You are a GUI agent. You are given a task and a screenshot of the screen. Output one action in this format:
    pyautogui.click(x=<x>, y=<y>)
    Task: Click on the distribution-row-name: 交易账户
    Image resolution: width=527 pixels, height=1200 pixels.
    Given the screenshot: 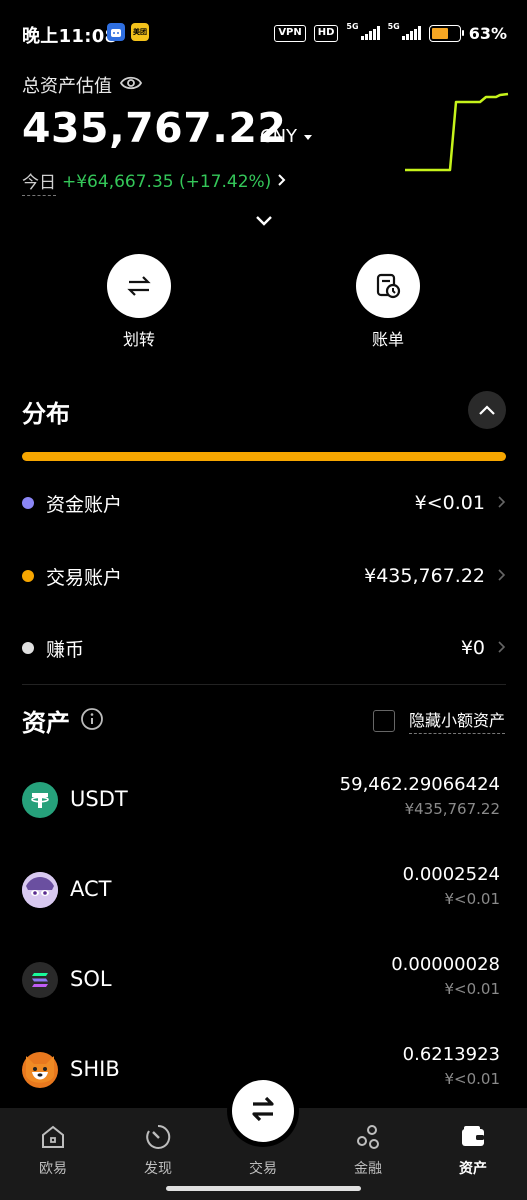 What is the action you would take?
    pyautogui.click(x=84, y=577)
    